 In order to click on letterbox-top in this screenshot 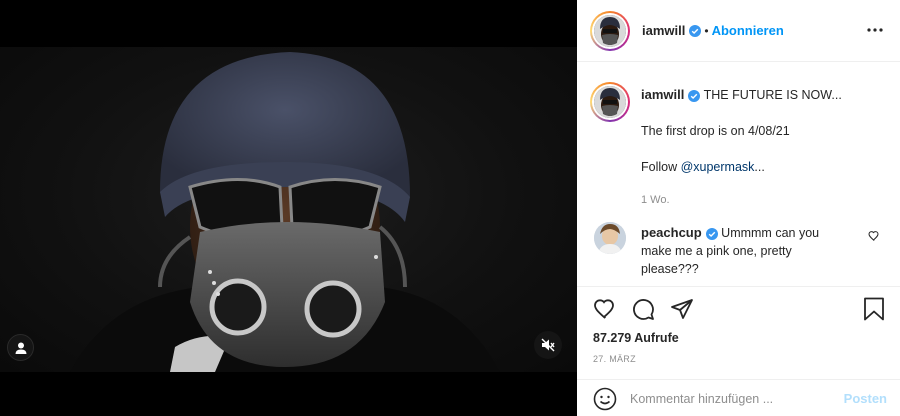, I will do `click(288, 23)`.